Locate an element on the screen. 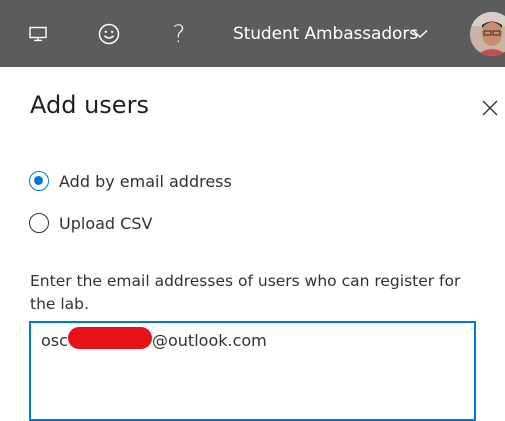 The width and height of the screenshot is (505, 421). help-icon: ? is located at coordinates (179, 33).